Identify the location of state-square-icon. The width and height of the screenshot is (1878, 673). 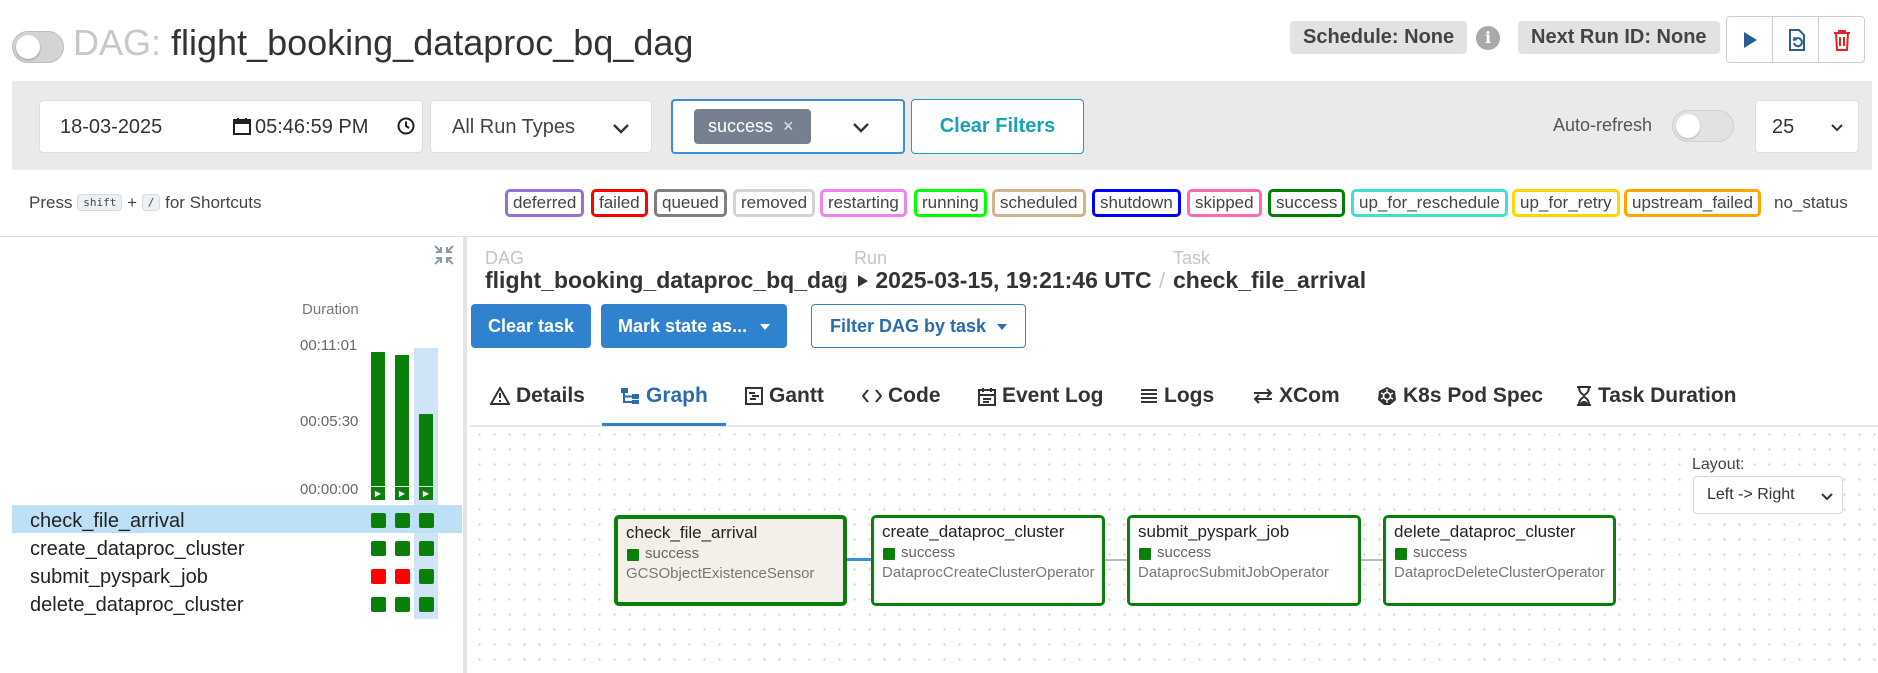
(889, 554).